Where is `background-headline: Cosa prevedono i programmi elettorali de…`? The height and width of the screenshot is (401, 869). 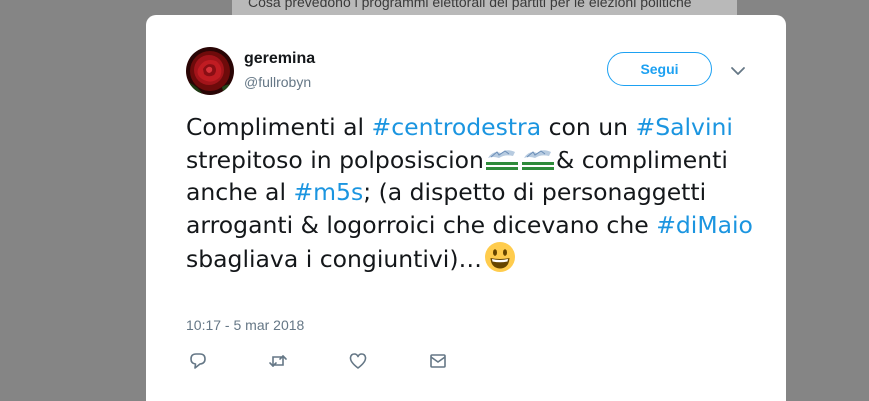 background-headline: Cosa prevedono i programmi elettorali de… is located at coordinates (470, 5).